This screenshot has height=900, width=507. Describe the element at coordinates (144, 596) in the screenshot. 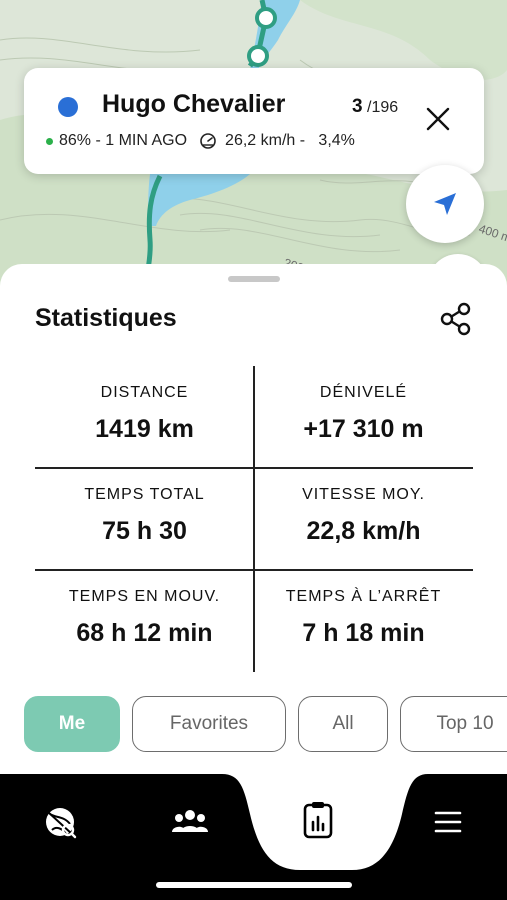

I see `stat-label: TEMPS EN MOUV.` at that location.